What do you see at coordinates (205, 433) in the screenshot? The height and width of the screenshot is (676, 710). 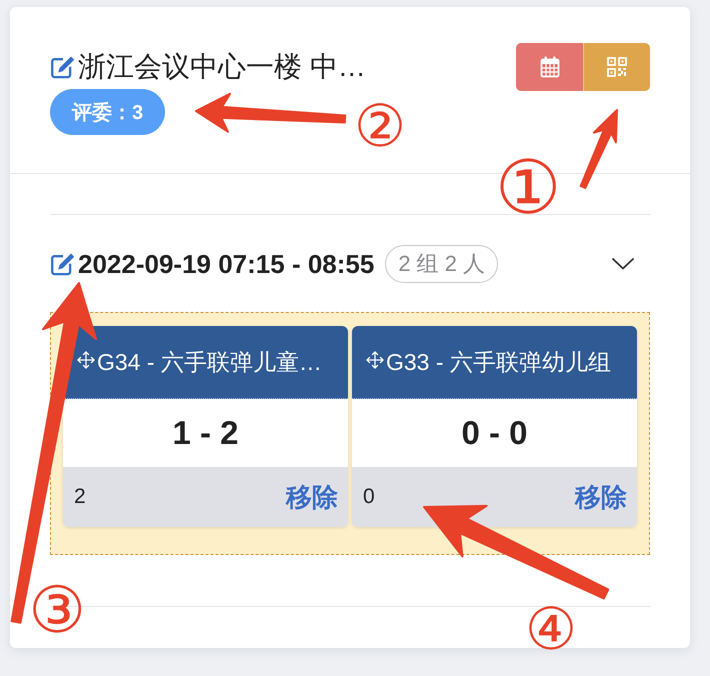 I see `group-score: 1 - 2` at bounding box center [205, 433].